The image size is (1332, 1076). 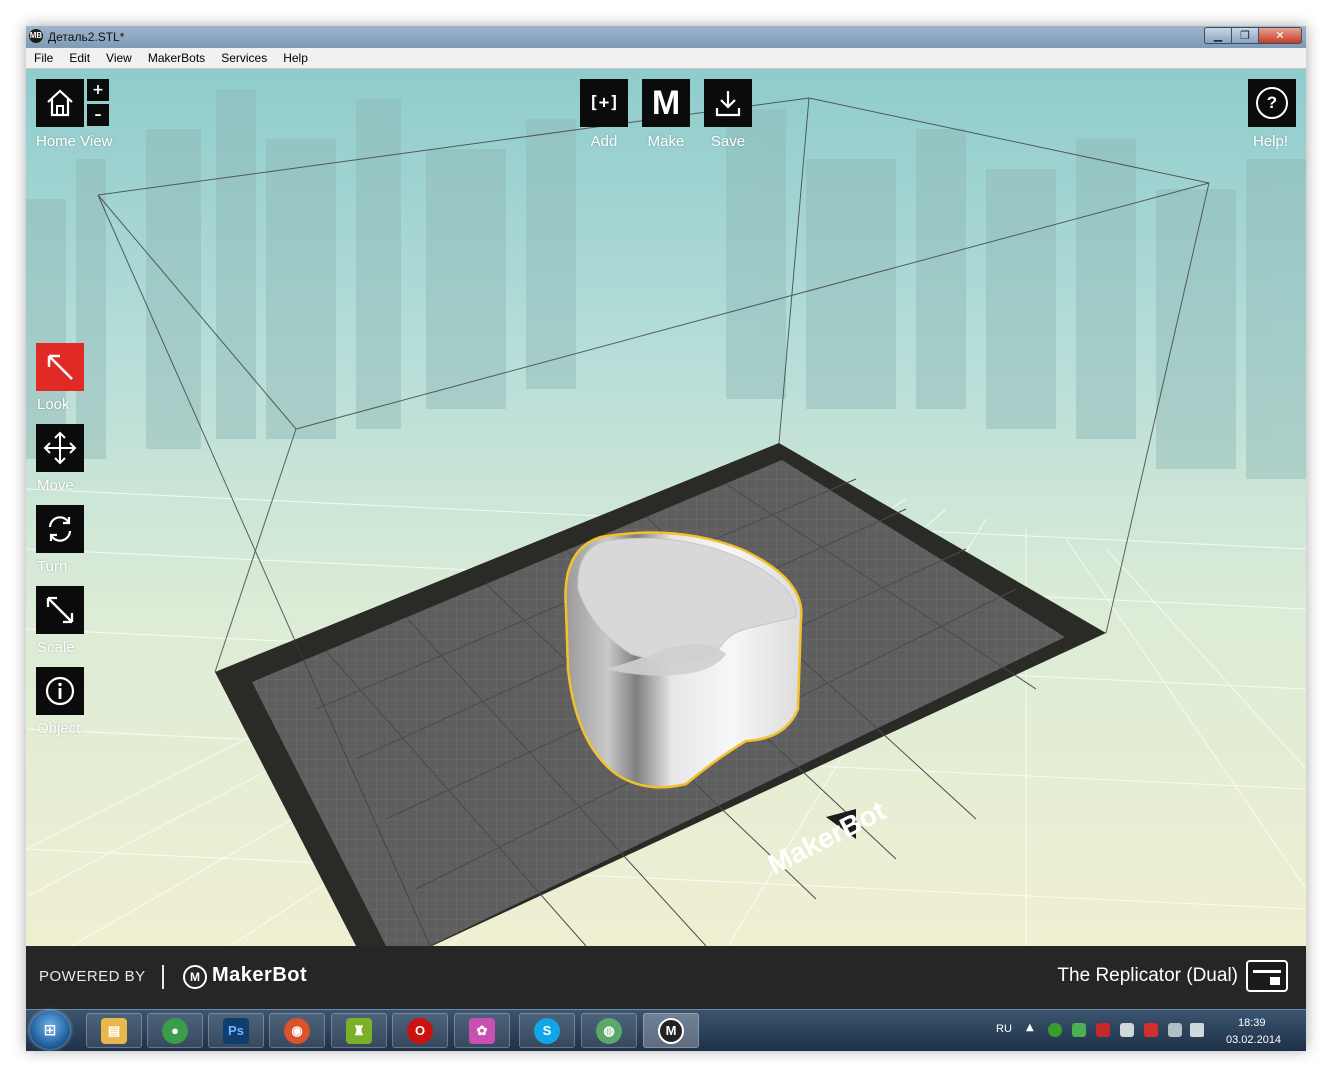 I want to click on menu-services: Services, so click(x=244, y=58).